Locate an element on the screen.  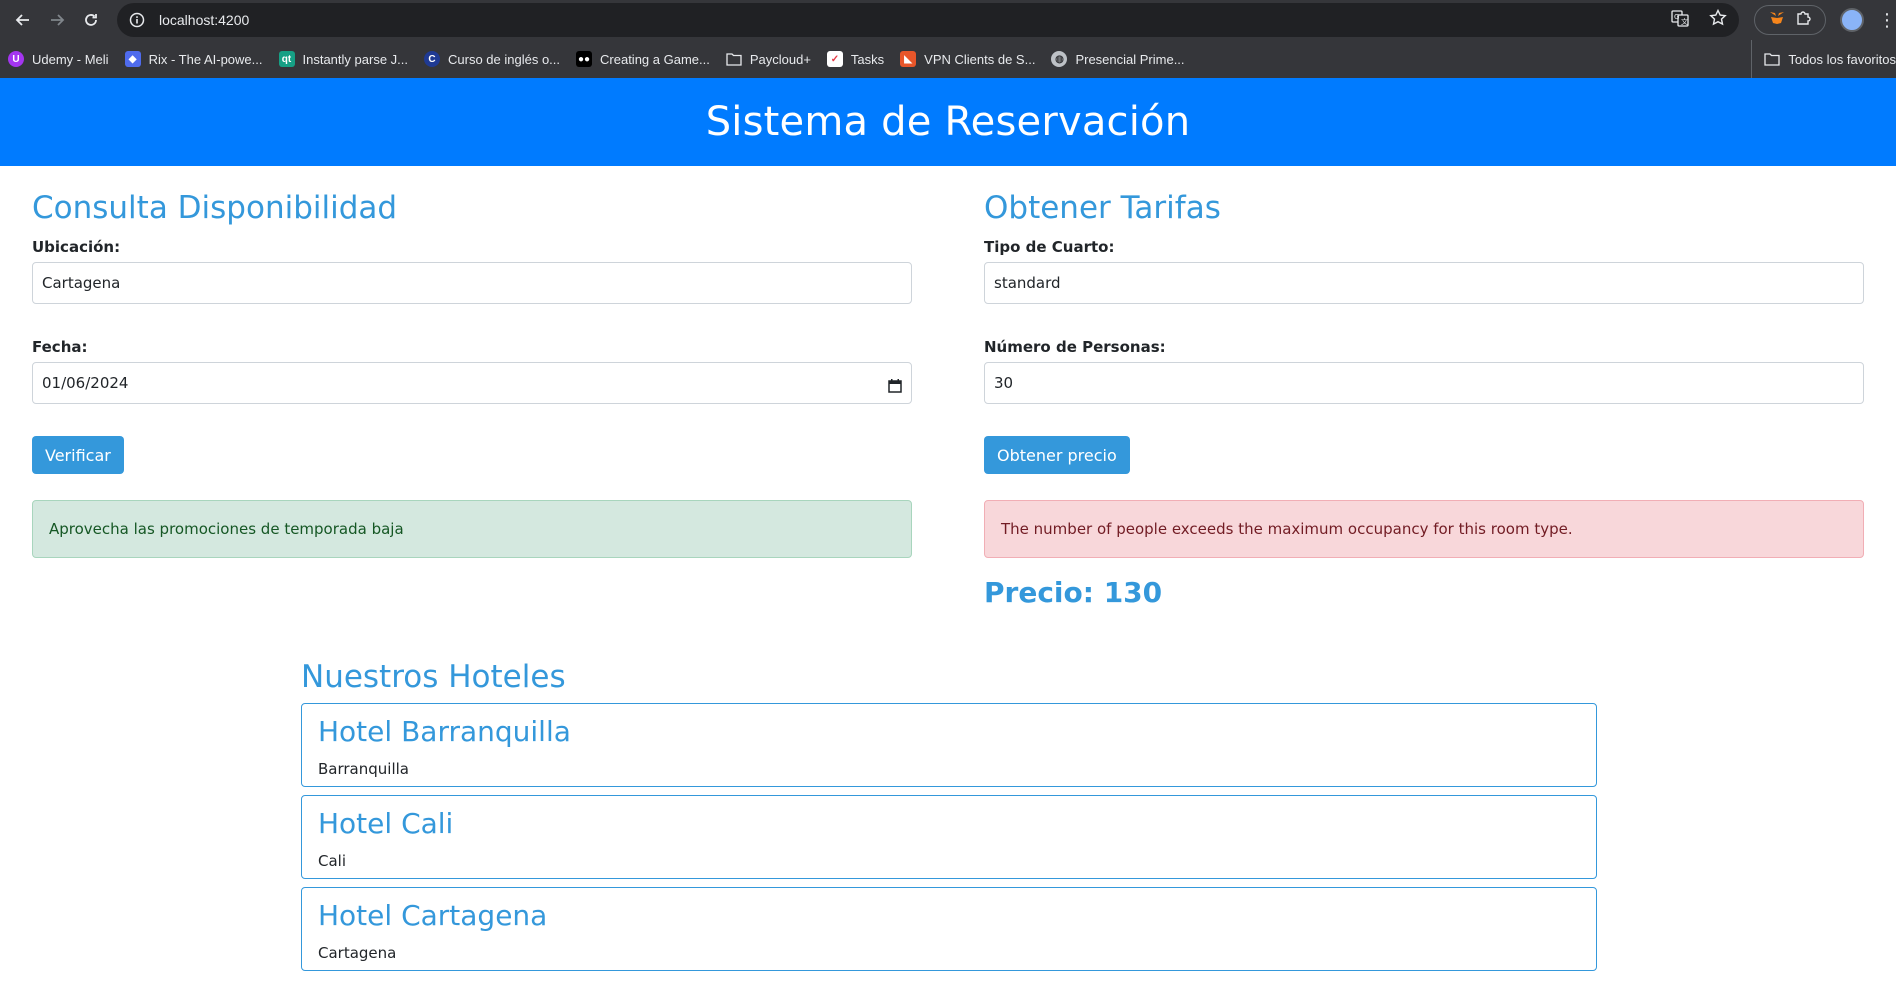
toolbar-right: ⋮ is located at coordinates (1825, 20).